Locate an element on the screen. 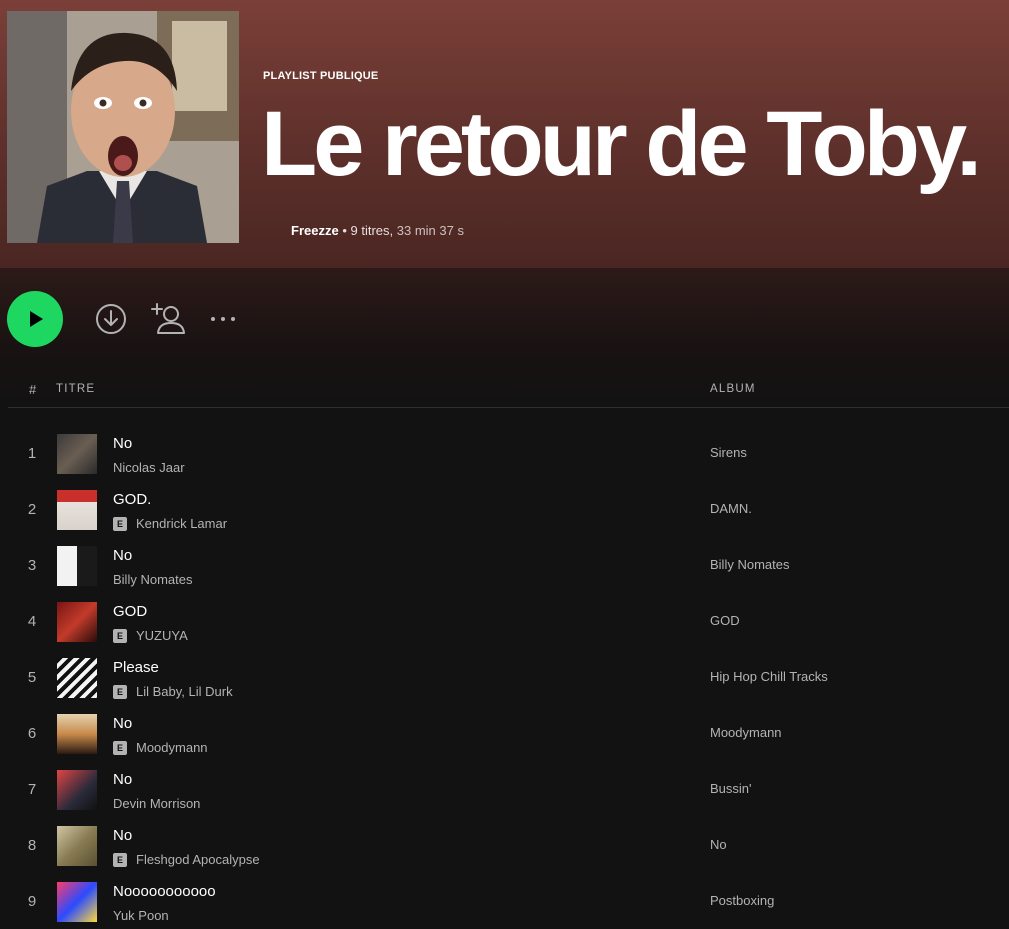 This screenshot has height=929, width=1009. track-artist-line: E Lil Baby, Lil Durk is located at coordinates (173, 691).